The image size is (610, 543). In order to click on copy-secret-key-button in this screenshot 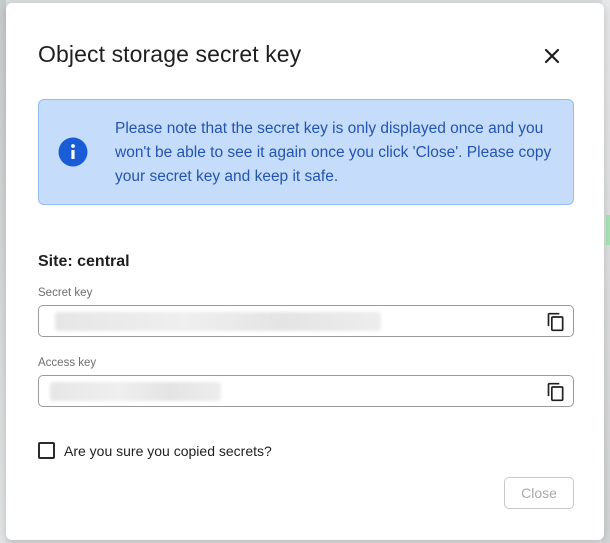, I will do `click(556, 322)`.